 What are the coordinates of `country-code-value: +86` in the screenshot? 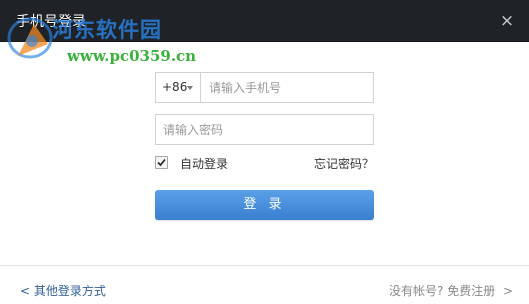 It's located at (175, 87).